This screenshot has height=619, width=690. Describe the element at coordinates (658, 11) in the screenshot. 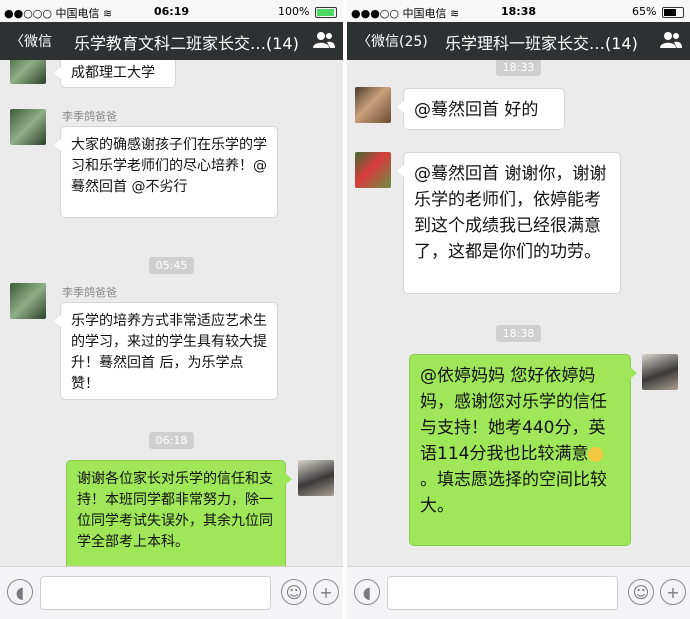

I see `battery-indicator: 65%` at that location.